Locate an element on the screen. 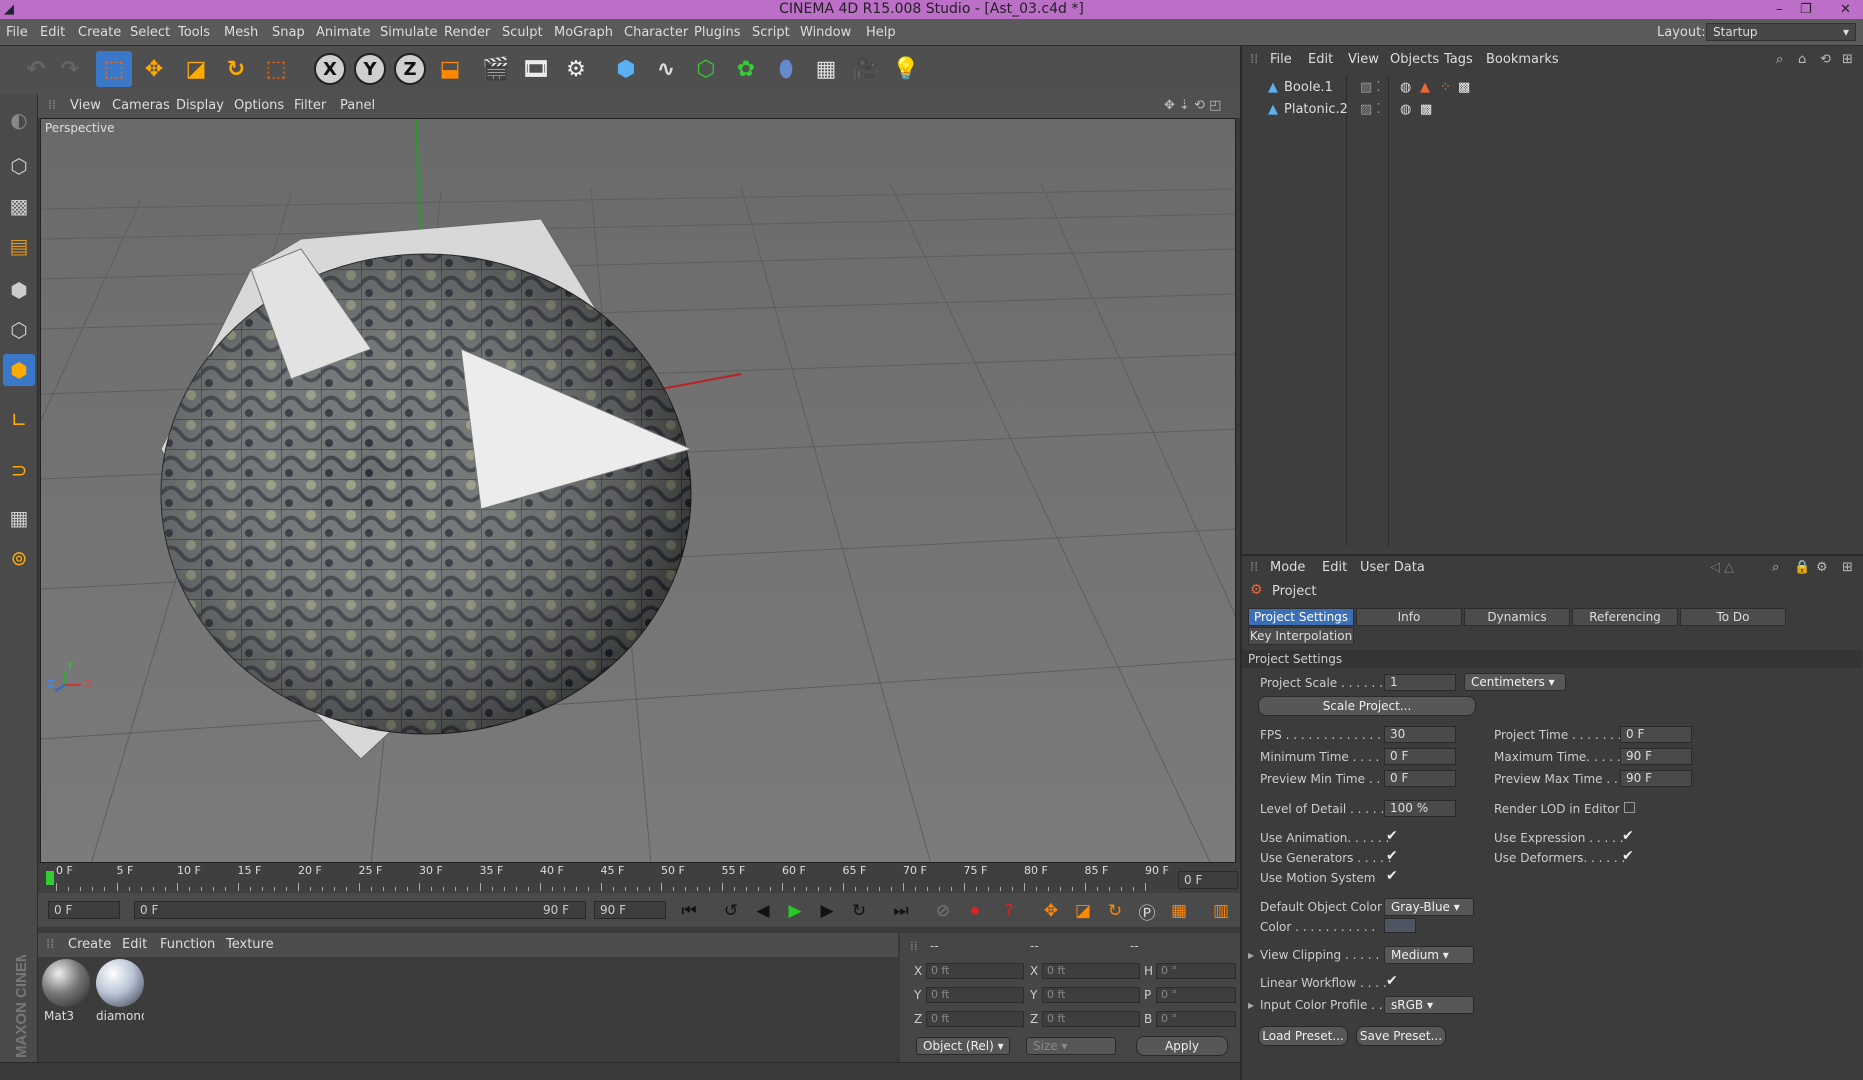 This screenshot has width=1863, height=1080. max-time-field: 90 F is located at coordinates (1656, 756).